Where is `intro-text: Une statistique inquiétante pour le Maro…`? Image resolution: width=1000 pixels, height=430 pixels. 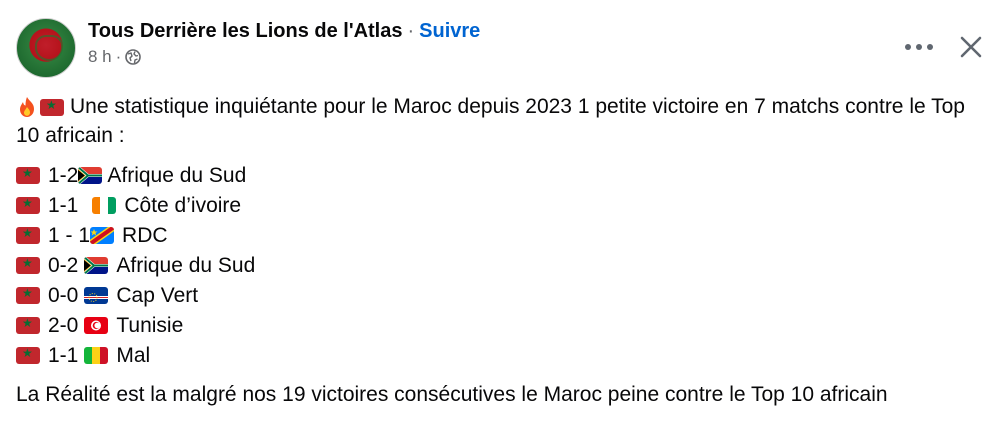
intro-text: Une statistique inquiétante pour le Maro… is located at coordinates (490, 121).